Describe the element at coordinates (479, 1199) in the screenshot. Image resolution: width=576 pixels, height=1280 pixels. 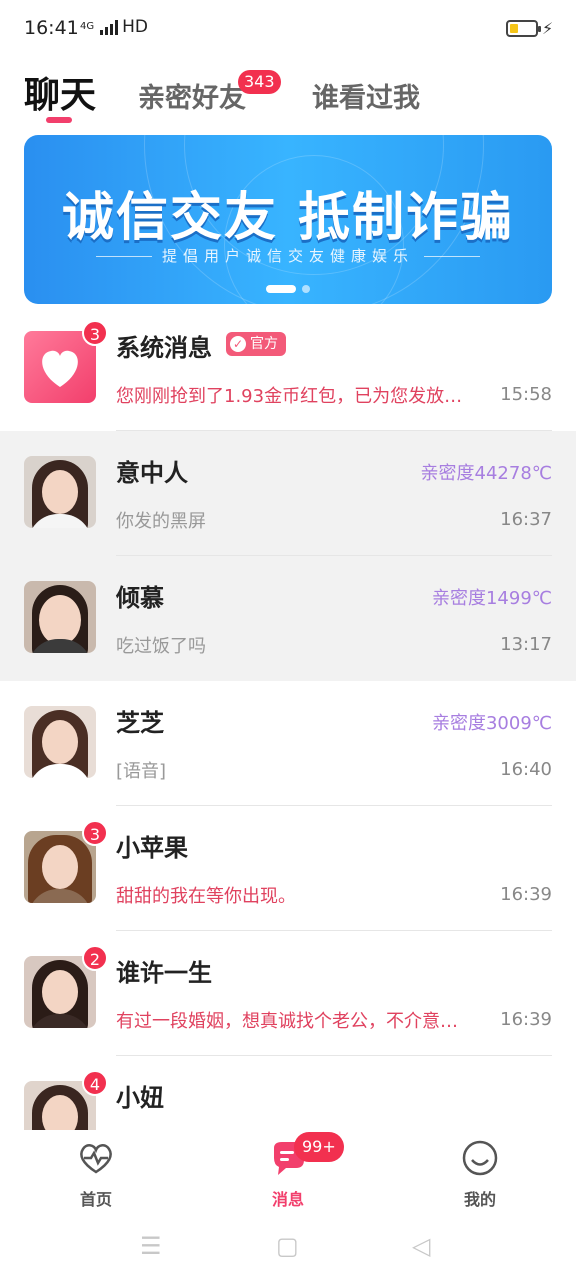
I see `nav-profile-label: 我的` at that location.